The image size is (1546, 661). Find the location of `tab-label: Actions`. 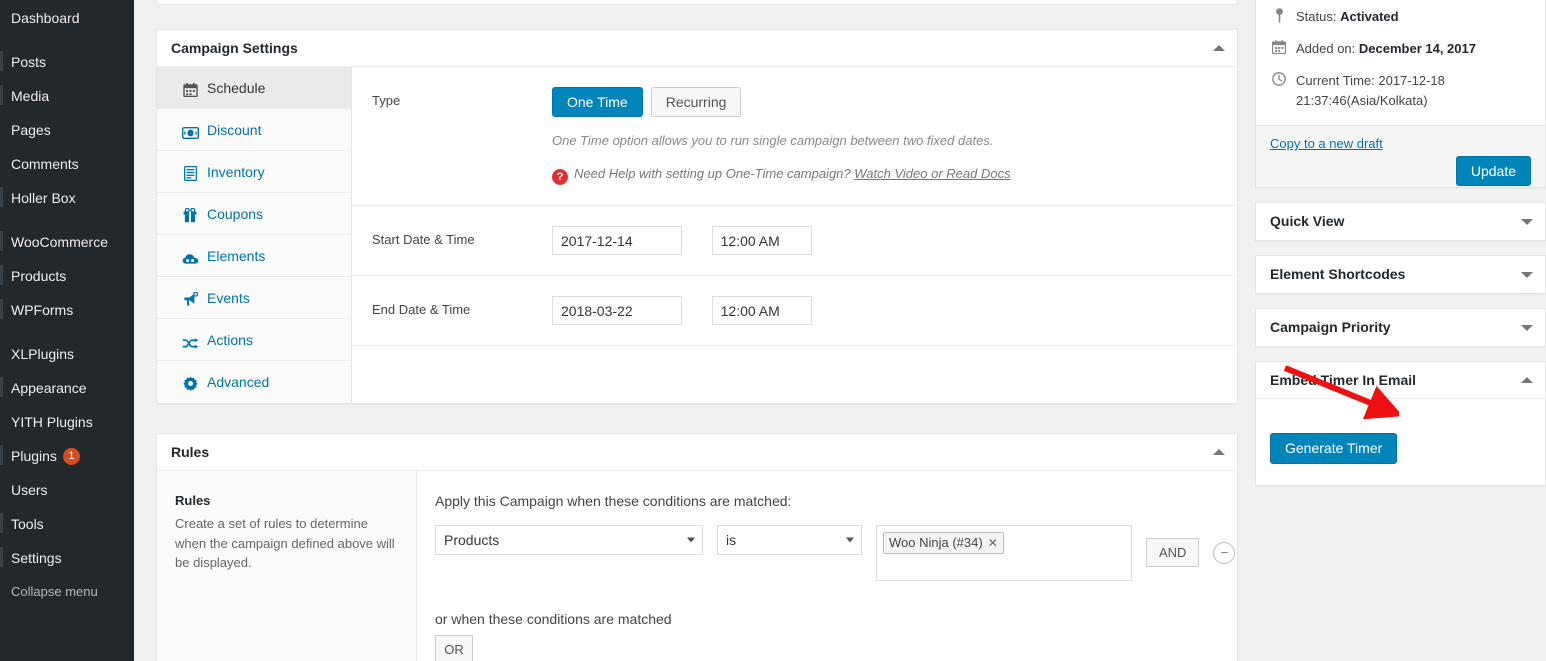

tab-label: Actions is located at coordinates (230, 340).